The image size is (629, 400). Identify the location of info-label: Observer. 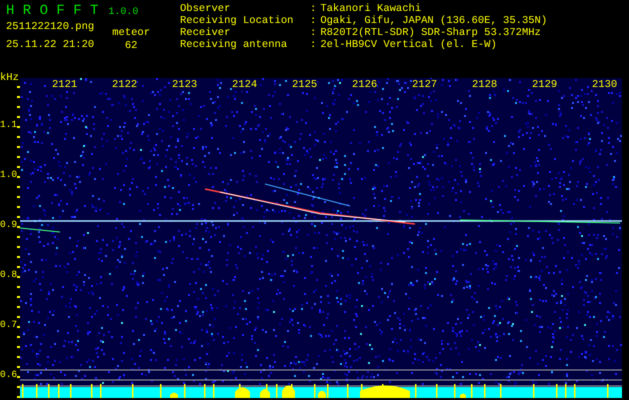
(206, 9).